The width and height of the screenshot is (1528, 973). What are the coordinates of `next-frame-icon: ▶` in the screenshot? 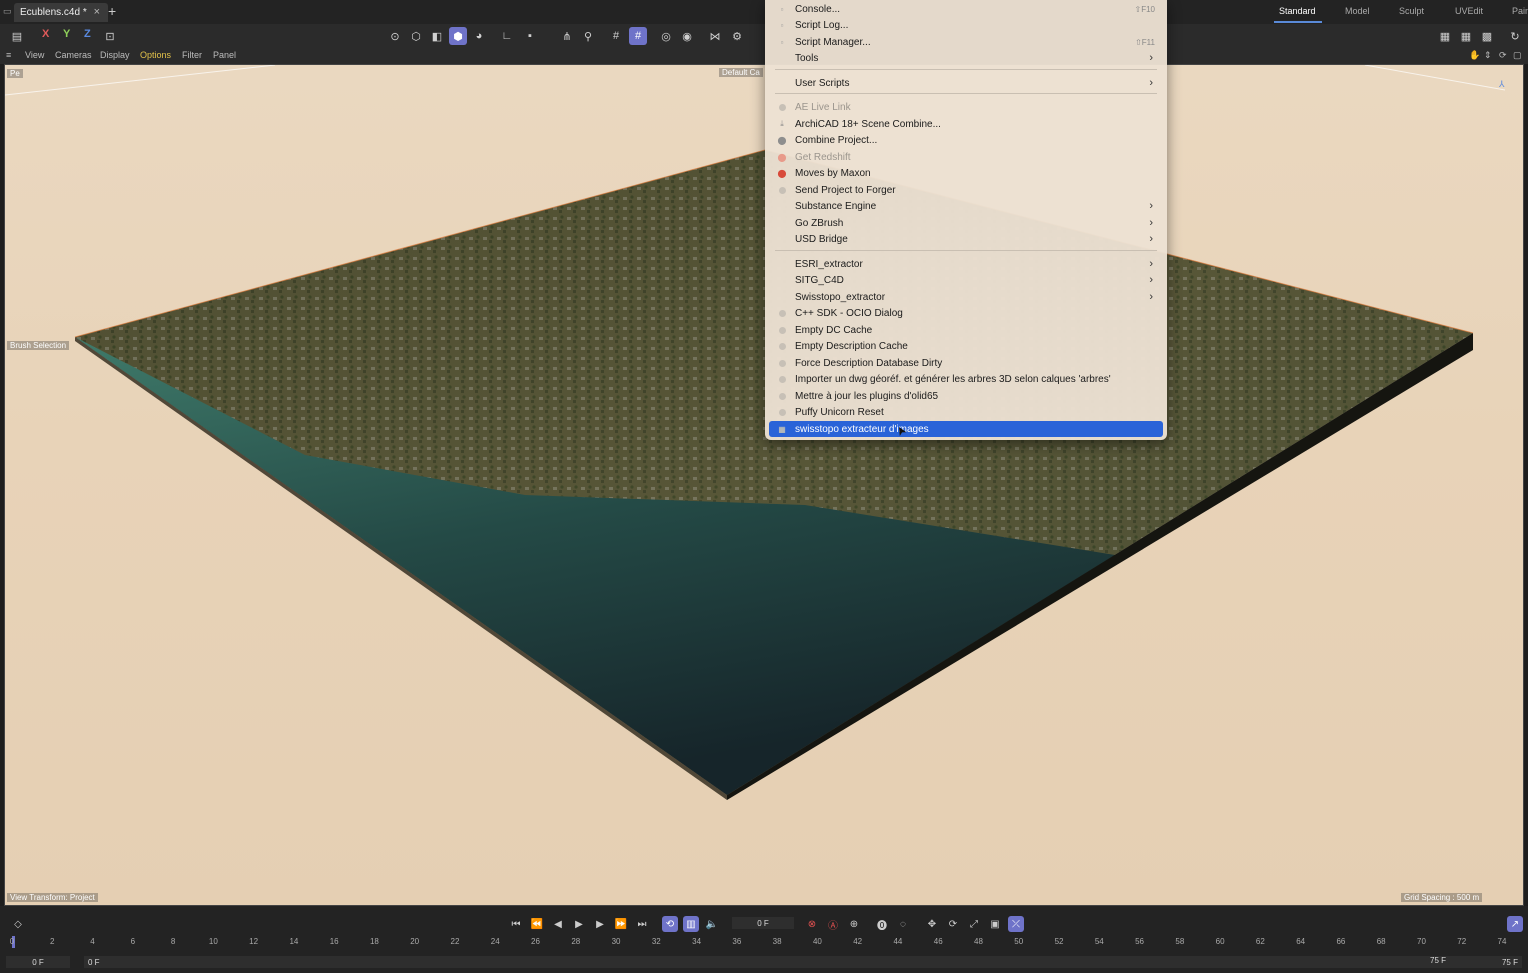 It's located at (600, 924).